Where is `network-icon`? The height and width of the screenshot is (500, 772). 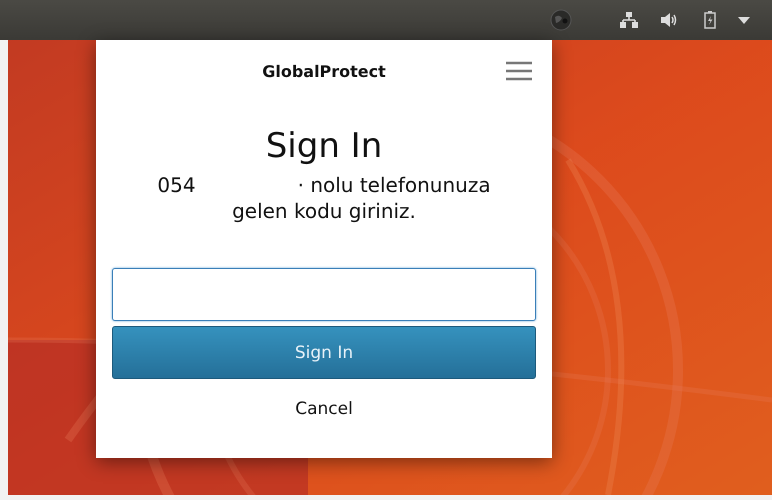
network-icon is located at coordinates (629, 20).